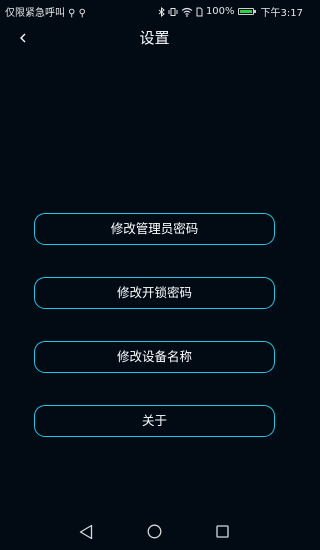 The height and width of the screenshot is (550, 320). I want to click on bluetooth-icon, so click(161, 11).